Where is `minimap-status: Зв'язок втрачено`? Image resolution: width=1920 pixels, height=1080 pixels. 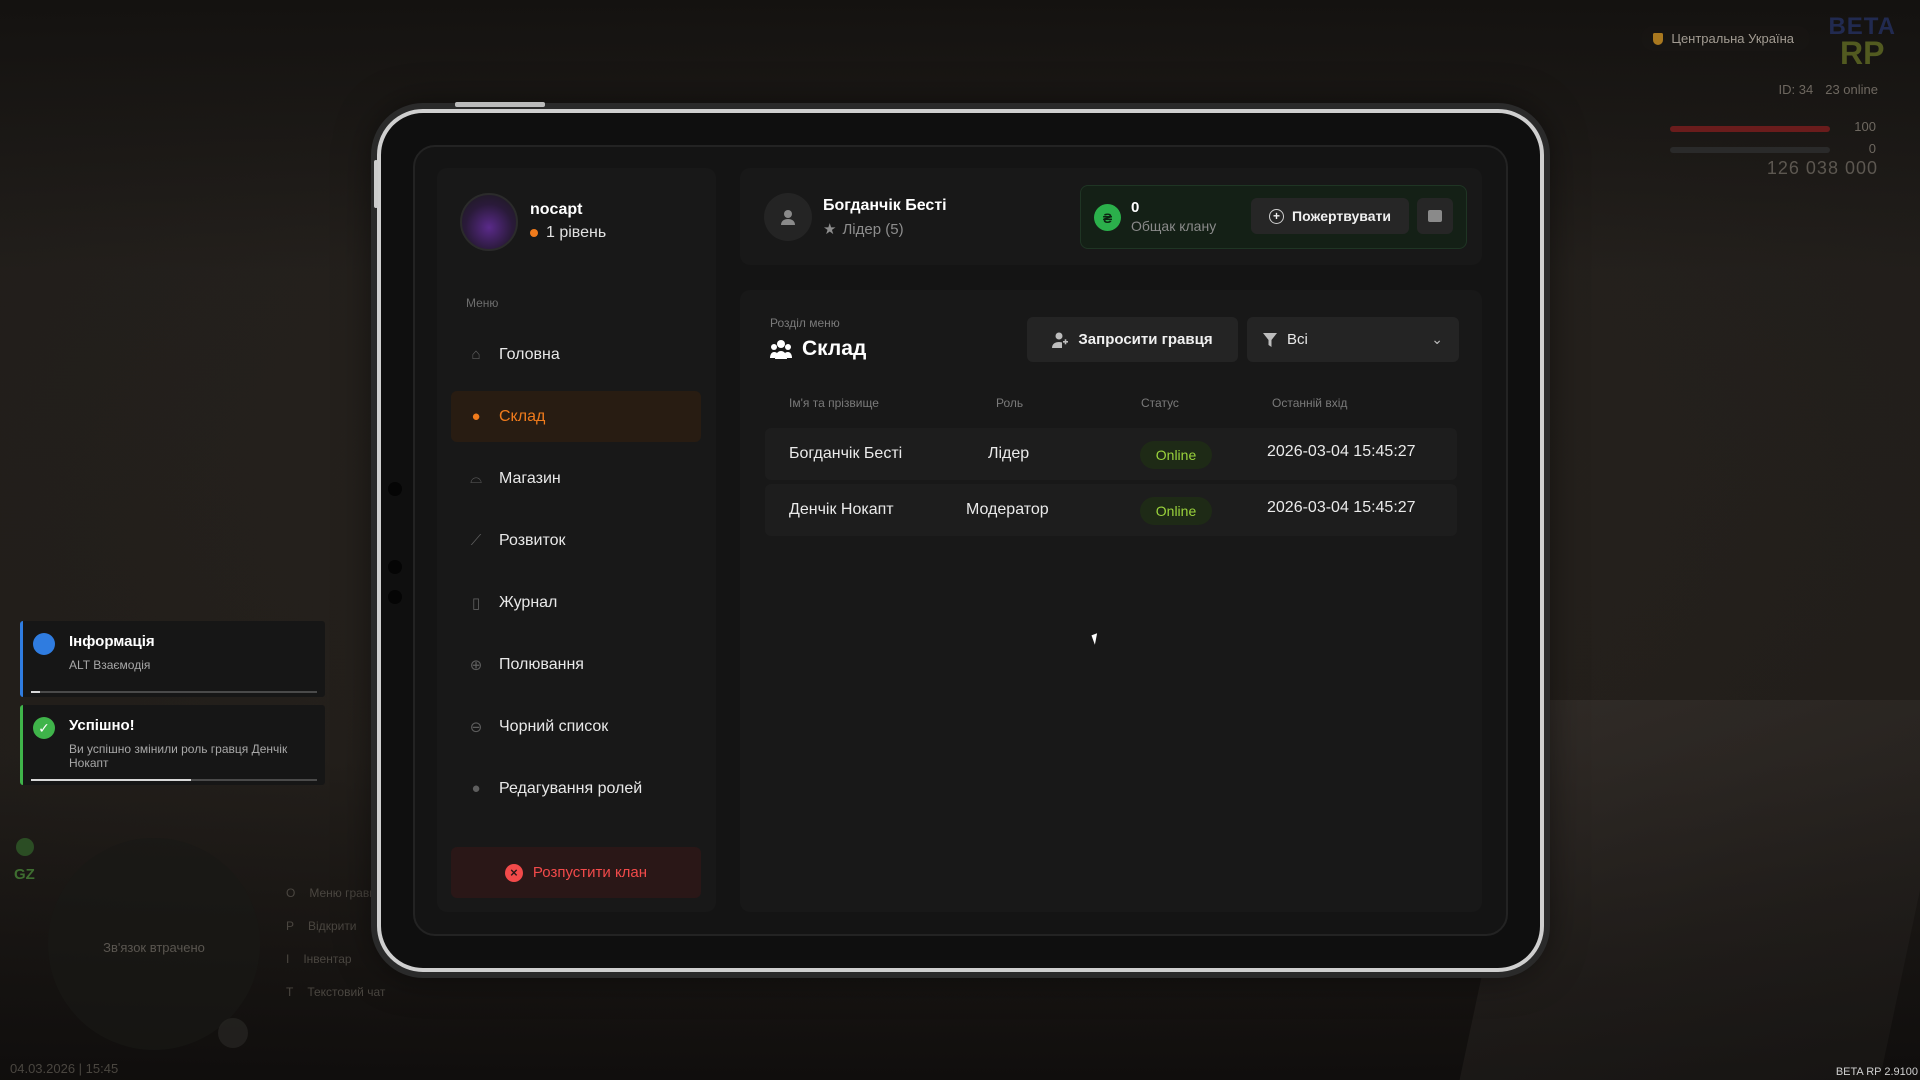 minimap-status: Зв'язок втрачено is located at coordinates (154, 947).